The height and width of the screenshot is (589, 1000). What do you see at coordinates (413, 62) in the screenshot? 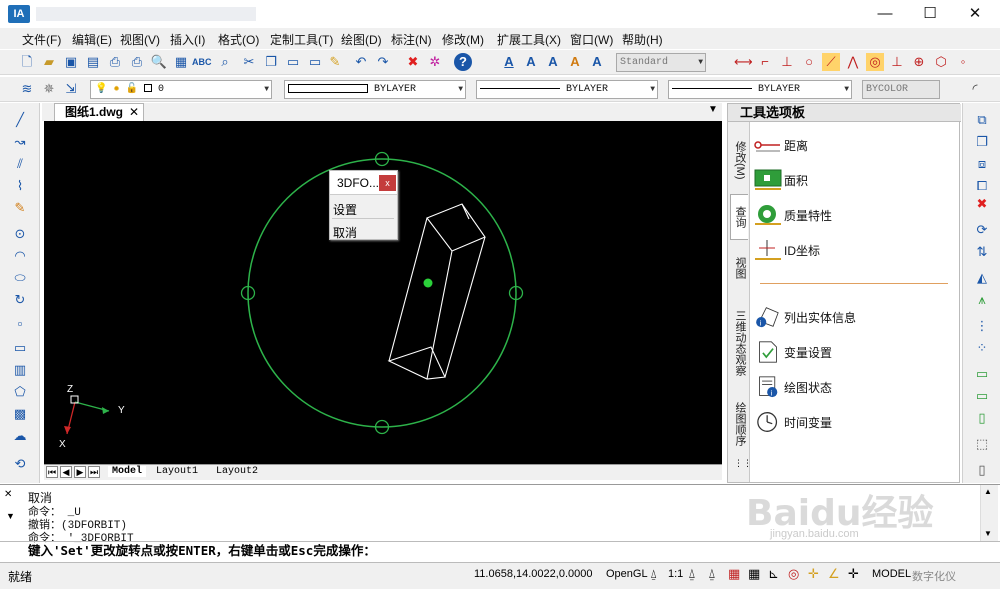
I see `delete-icon: ✖` at bounding box center [413, 62].